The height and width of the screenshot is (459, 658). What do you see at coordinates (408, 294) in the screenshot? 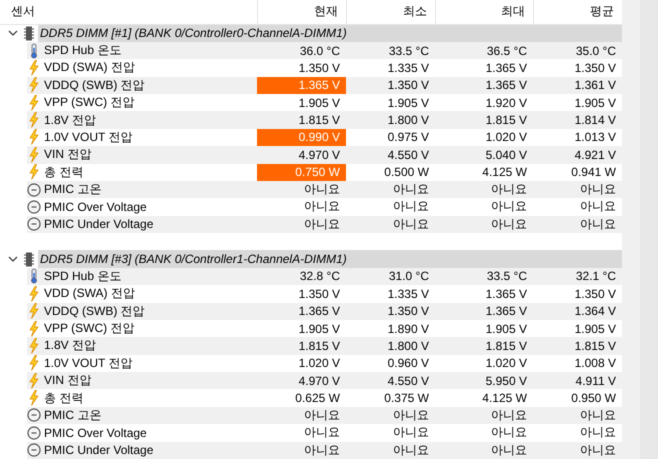
I see `value-cell-text: 1.335 V` at bounding box center [408, 294].